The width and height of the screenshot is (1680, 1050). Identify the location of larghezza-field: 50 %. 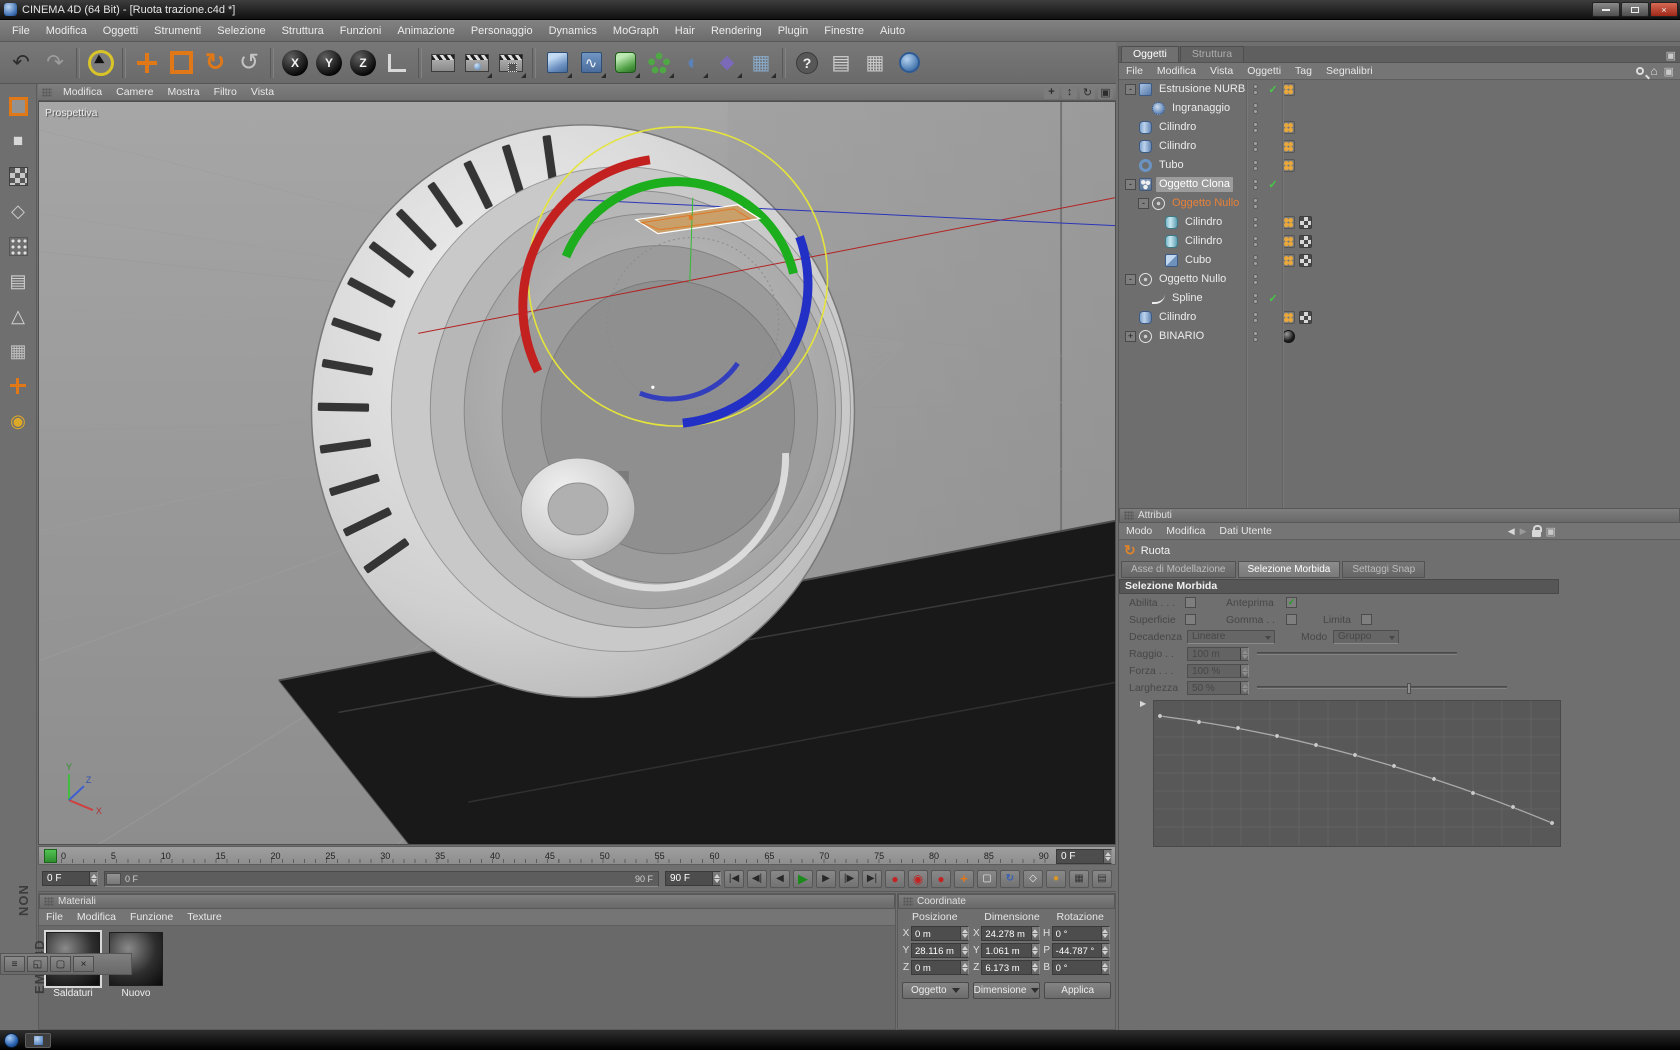
(1218, 687).